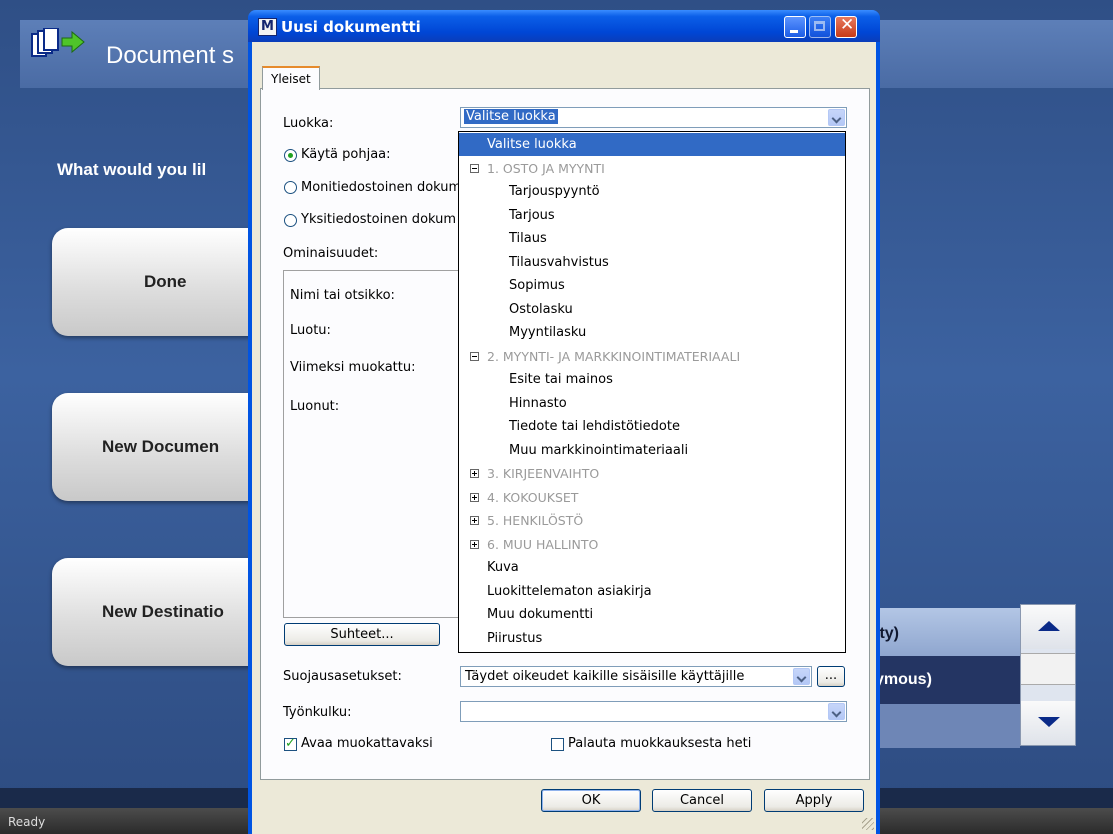 The height and width of the screenshot is (834, 1113). What do you see at coordinates (290, 743) in the screenshot?
I see `open-for-edit-checkbox` at bounding box center [290, 743].